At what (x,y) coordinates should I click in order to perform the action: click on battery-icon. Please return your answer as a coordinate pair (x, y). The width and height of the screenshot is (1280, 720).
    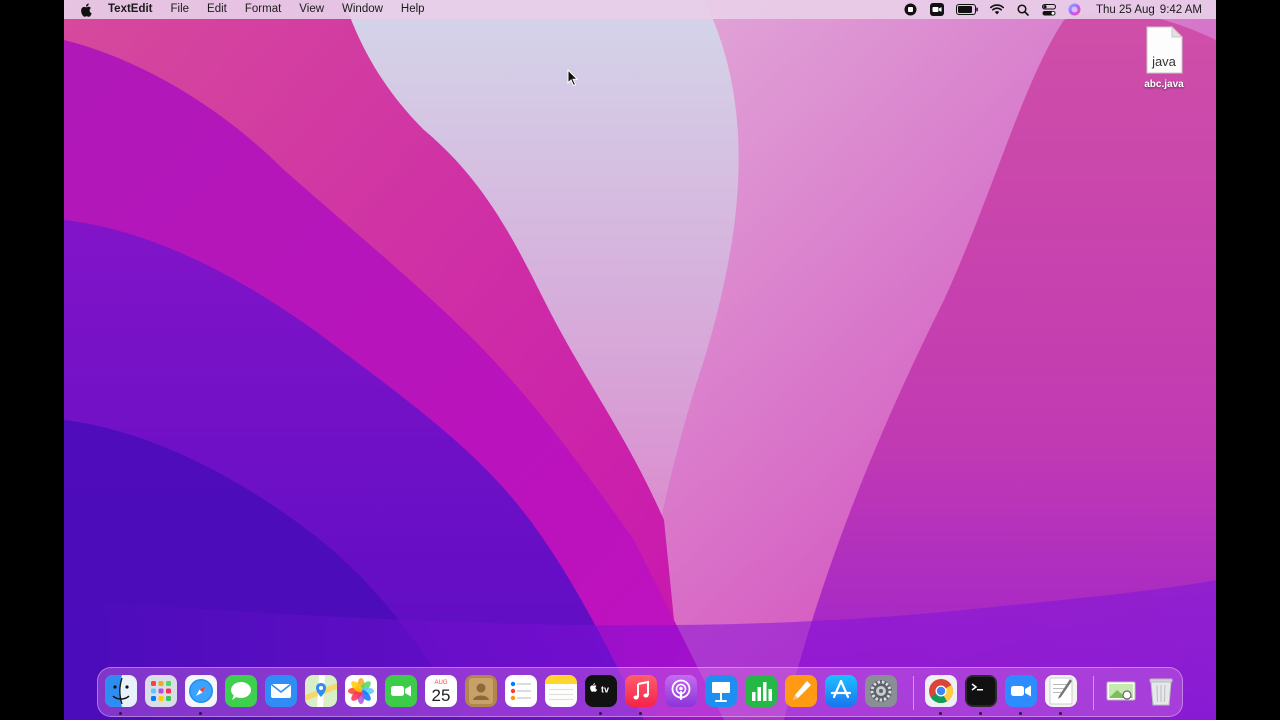
    Looking at the image, I should click on (967, 9).